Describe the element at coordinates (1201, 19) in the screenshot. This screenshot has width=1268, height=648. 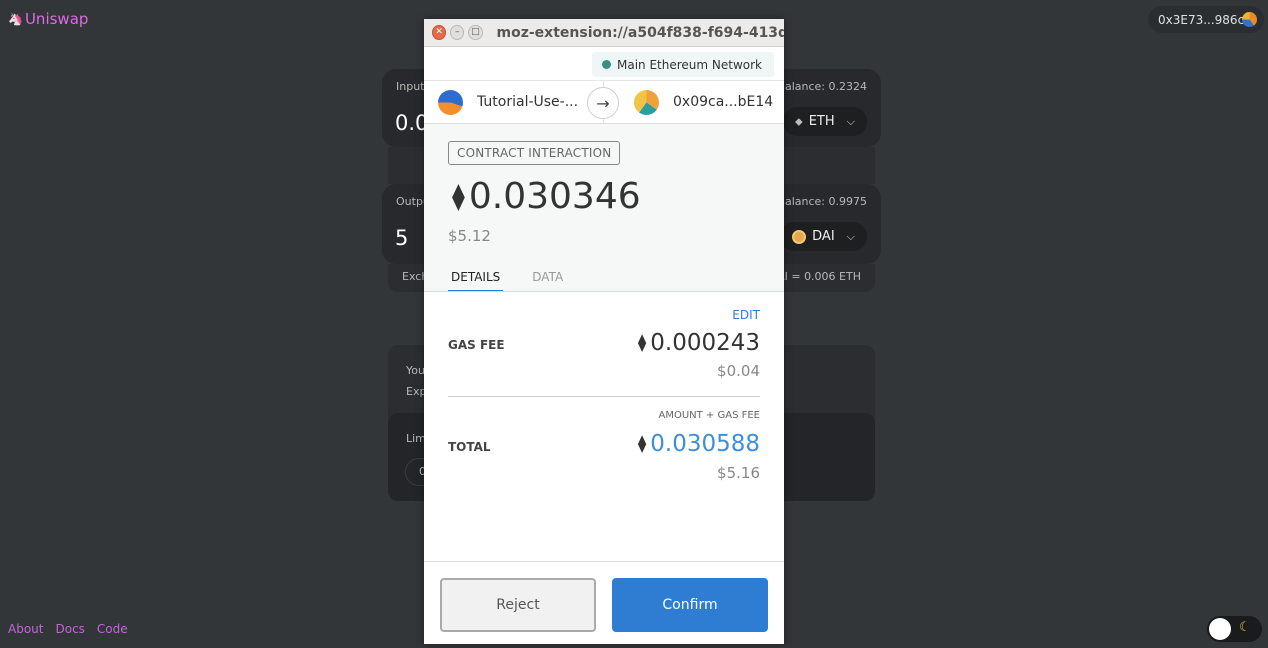
I see `wallet-address: 0x3E73...986c` at that location.